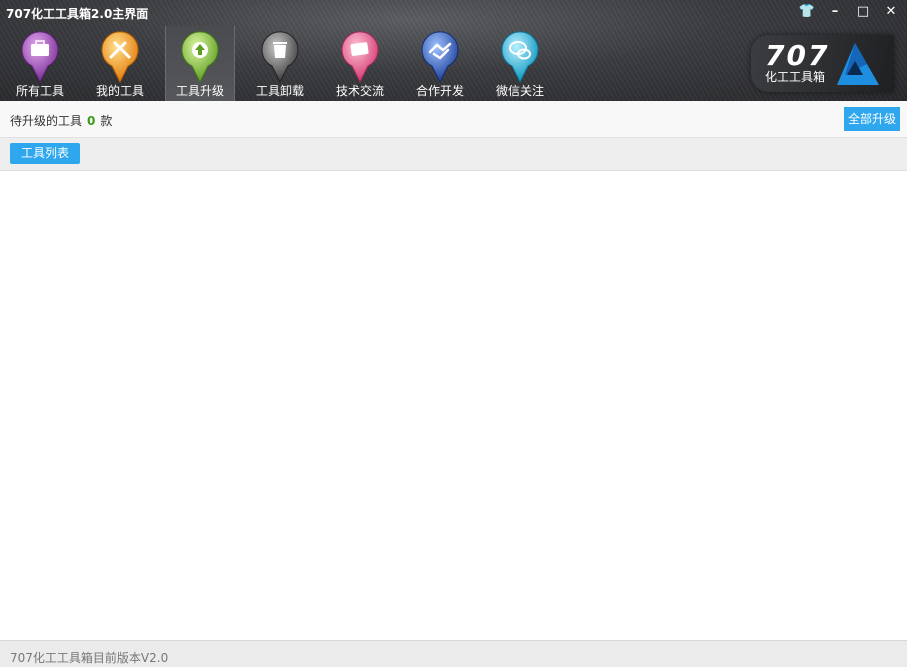  Describe the element at coordinates (200, 57) in the screenshot. I see `upgrade-arrow-icon` at that location.